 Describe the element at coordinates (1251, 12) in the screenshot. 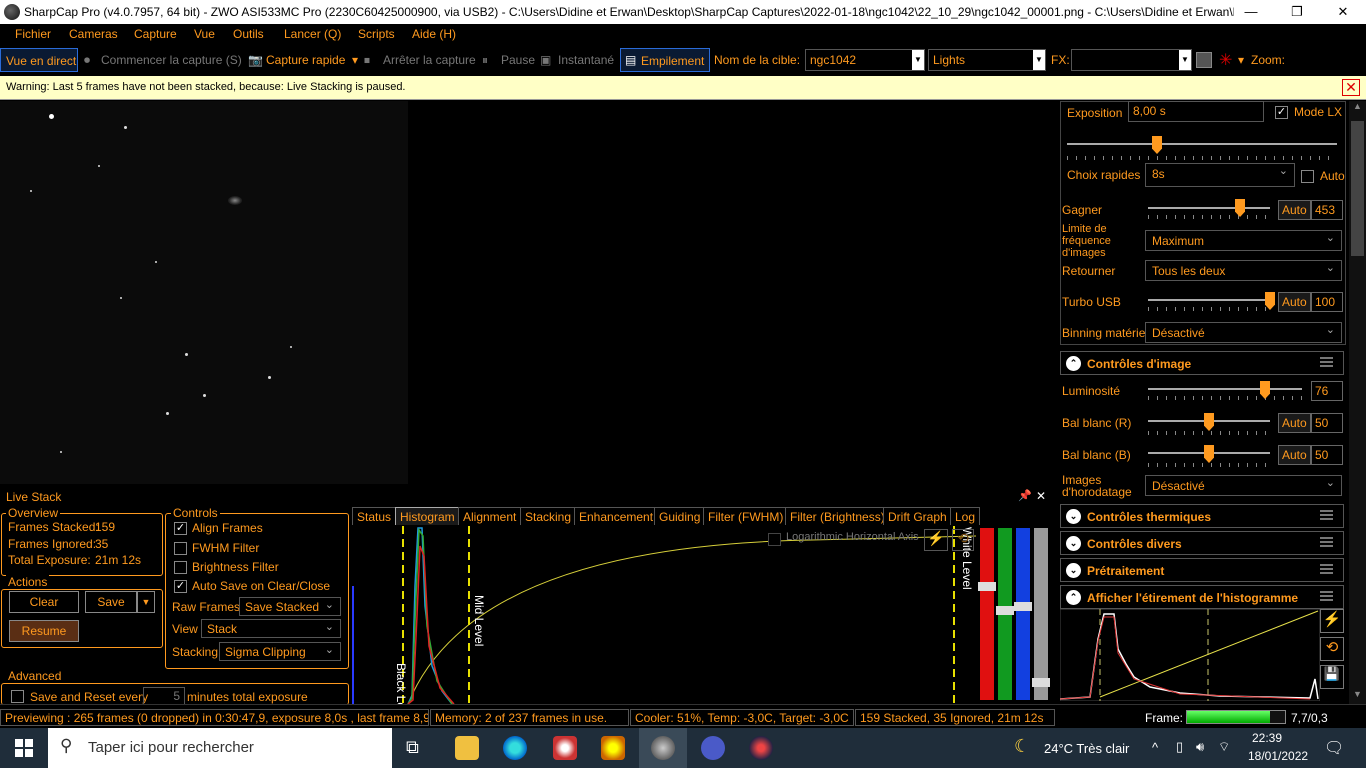

I see `minimize-button: —` at that location.